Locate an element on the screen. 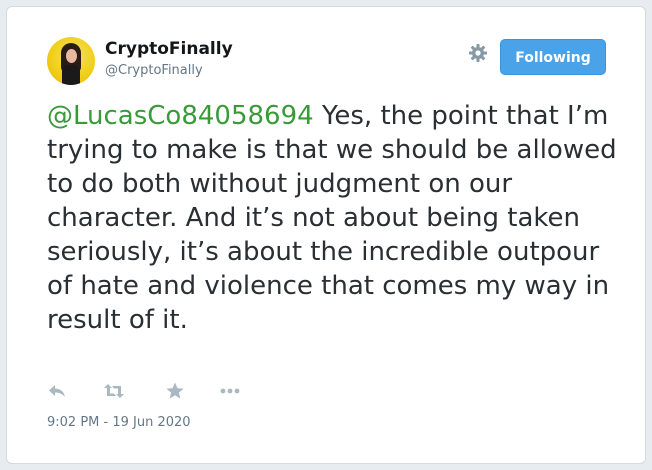 This screenshot has height=470, width=652. star-icon is located at coordinates (175, 391).